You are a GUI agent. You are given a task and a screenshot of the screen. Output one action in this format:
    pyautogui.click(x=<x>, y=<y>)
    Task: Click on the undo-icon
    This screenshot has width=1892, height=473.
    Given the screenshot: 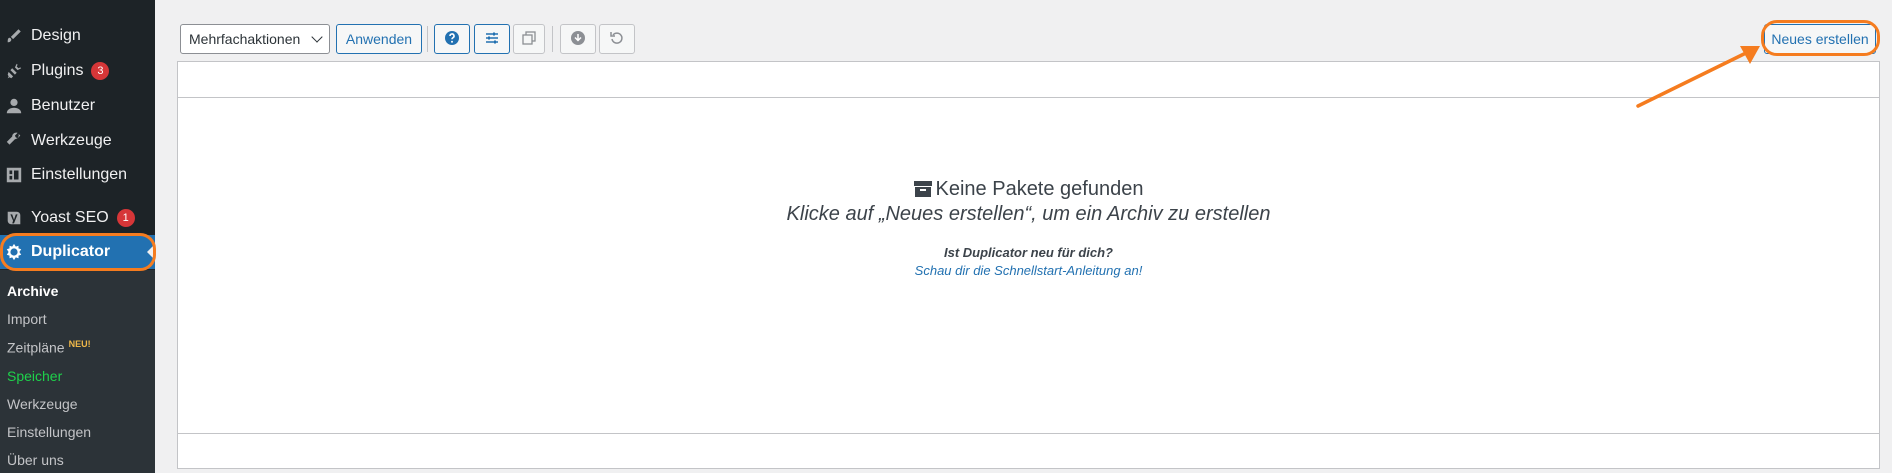 What is the action you would take?
    pyautogui.click(x=617, y=39)
    